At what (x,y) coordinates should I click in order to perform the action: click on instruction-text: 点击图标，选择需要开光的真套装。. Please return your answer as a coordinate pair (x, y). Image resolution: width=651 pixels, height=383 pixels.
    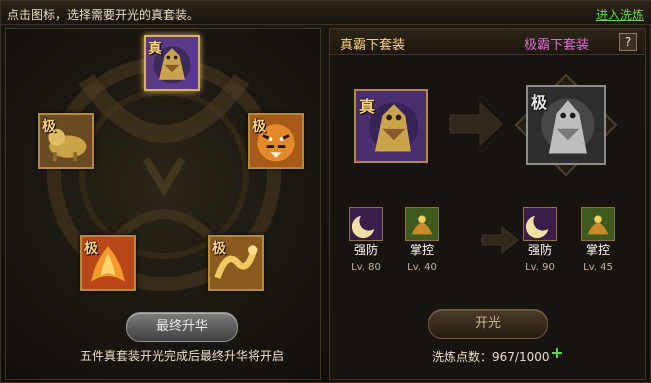
    Looking at the image, I should click on (103, 15).